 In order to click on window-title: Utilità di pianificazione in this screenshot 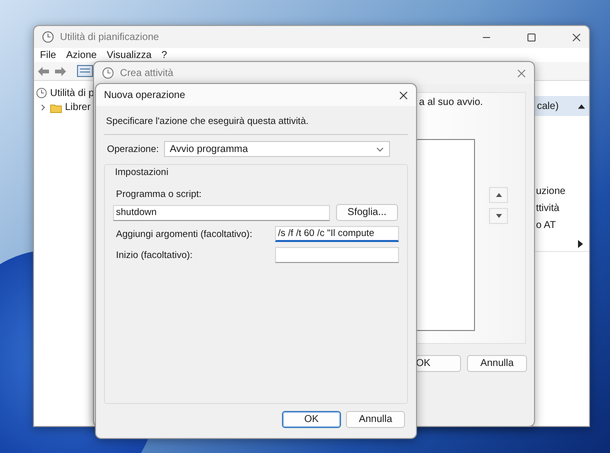, I will do `click(109, 37)`.